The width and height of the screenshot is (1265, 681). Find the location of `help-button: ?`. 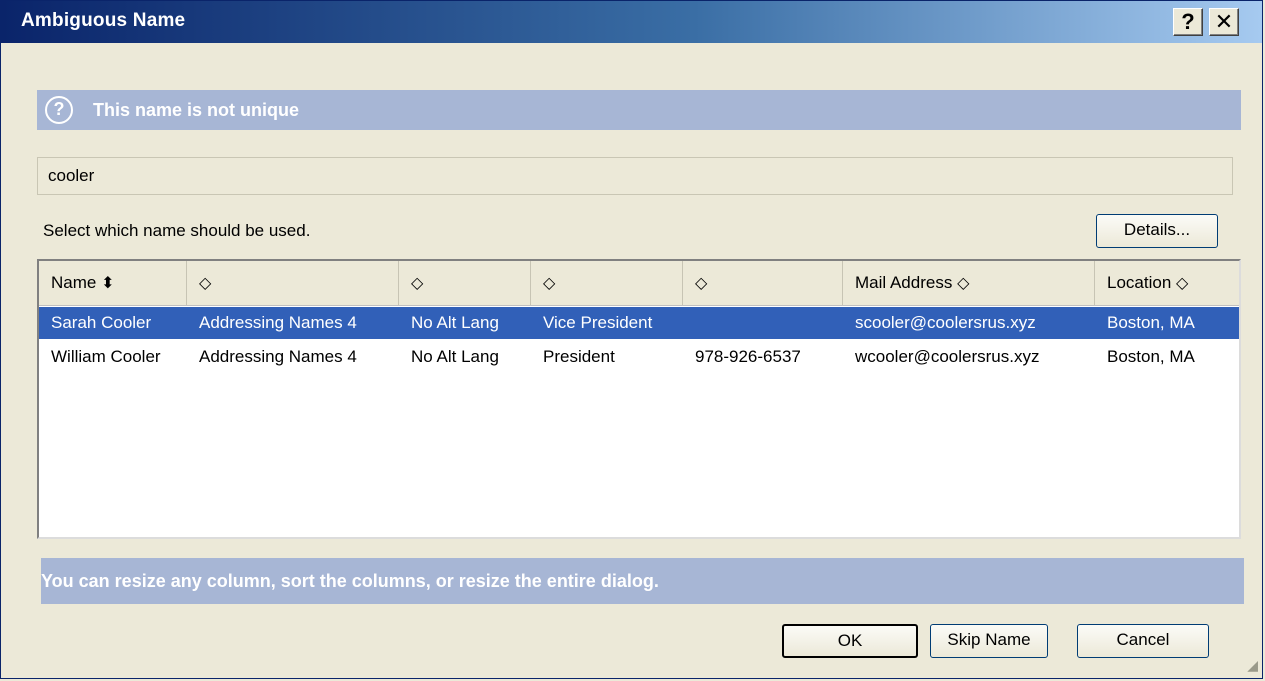

help-button: ? is located at coordinates (1188, 22).